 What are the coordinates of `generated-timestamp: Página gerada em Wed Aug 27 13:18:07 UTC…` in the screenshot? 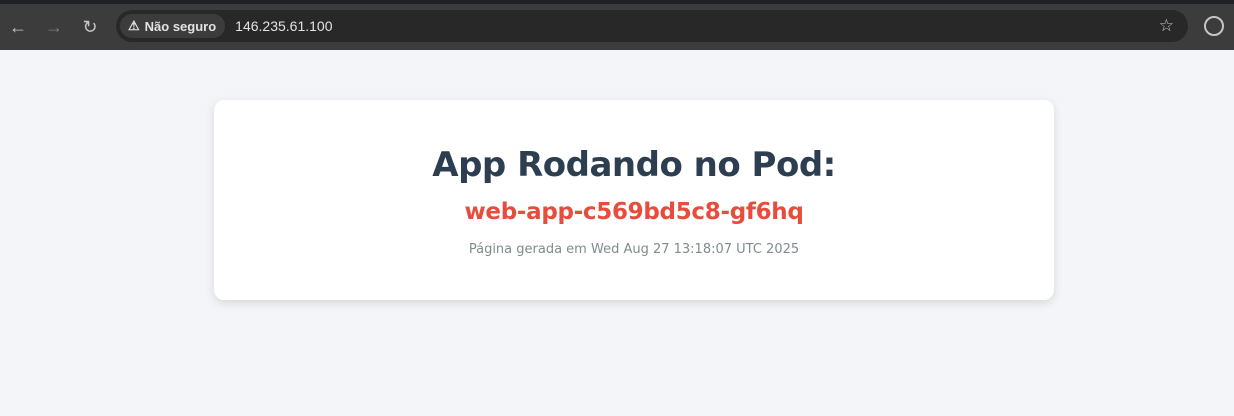 It's located at (634, 249).